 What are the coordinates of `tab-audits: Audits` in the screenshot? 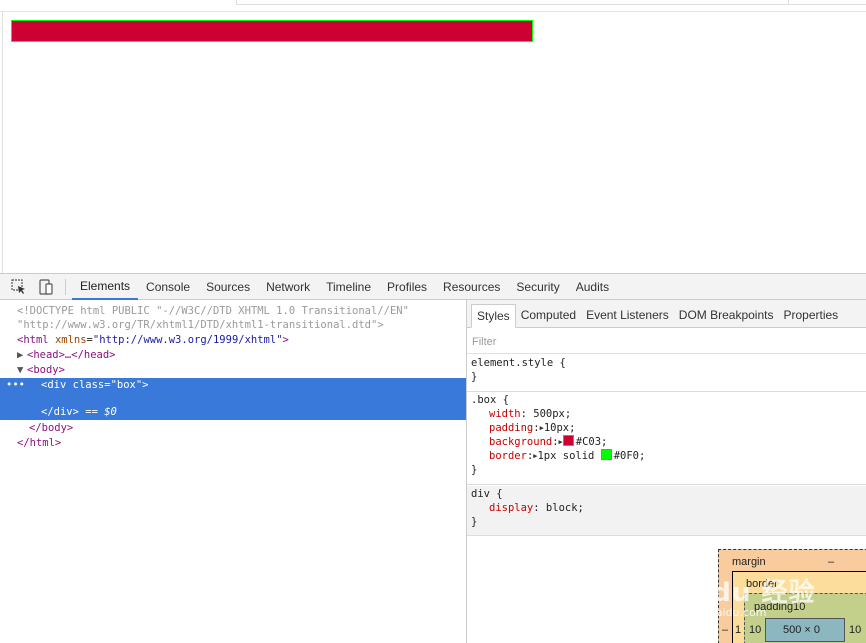 It's located at (592, 287).